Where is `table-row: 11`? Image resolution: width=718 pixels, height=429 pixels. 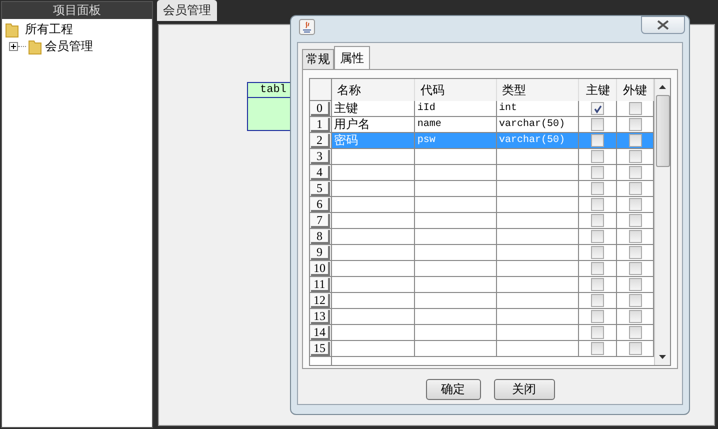 table-row: 11 is located at coordinates (482, 285).